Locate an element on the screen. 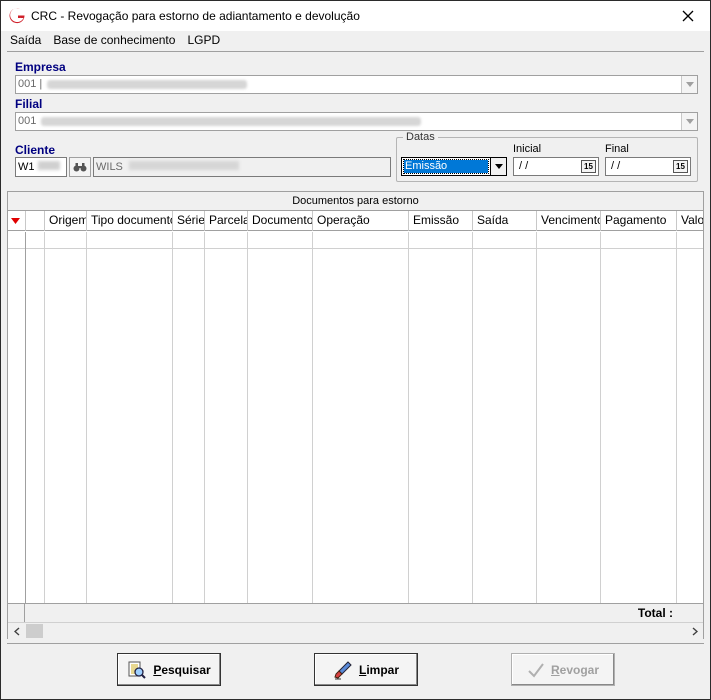 This screenshot has height=700, width=711. cliente-code-input: W1 is located at coordinates (41, 167).